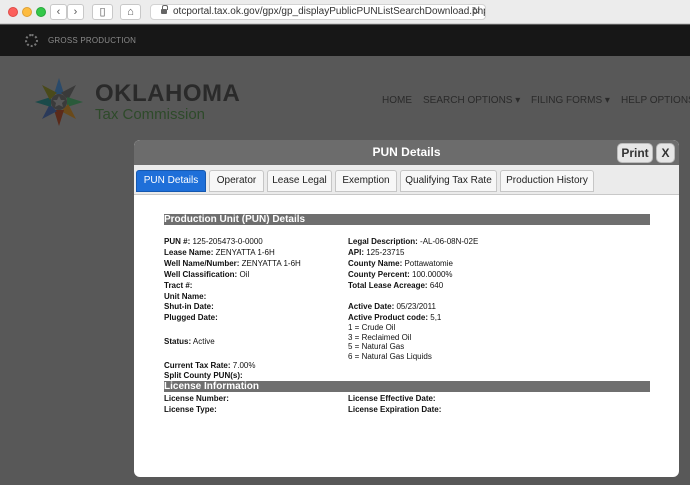 Image resolution: width=690 pixels, height=485 pixels. What do you see at coordinates (448, 181) in the screenshot?
I see `tab-qualifying-tax-rate: Qualifying Tax Rate` at bounding box center [448, 181].